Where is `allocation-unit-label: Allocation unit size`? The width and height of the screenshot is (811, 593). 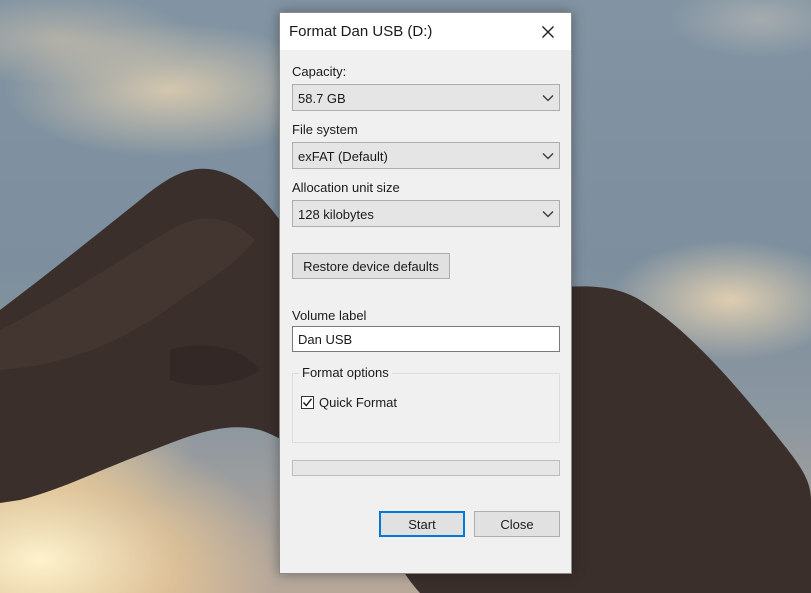
allocation-unit-label: Allocation unit size is located at coordinates (346, 187).